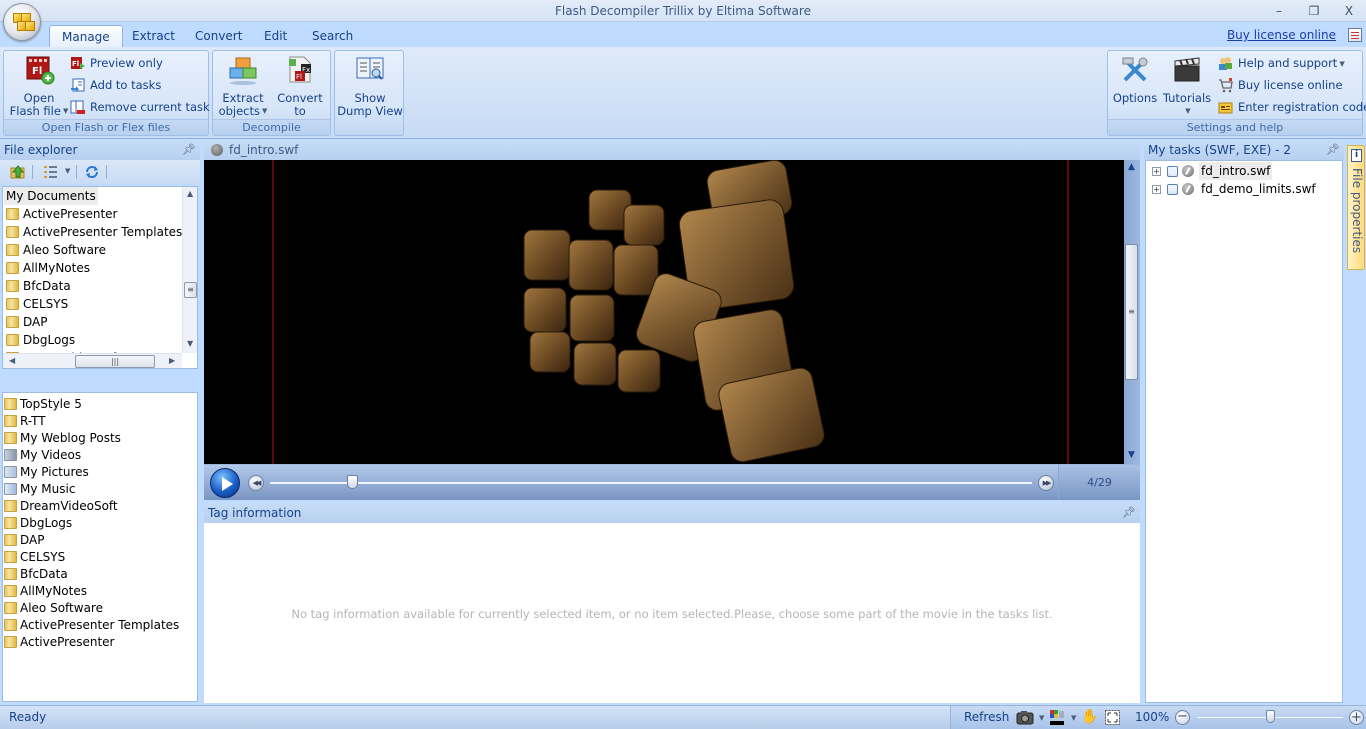 The height and width of the screenshot is (729, 1366). I want to click on videos-folder-icon, so click(10, 455).